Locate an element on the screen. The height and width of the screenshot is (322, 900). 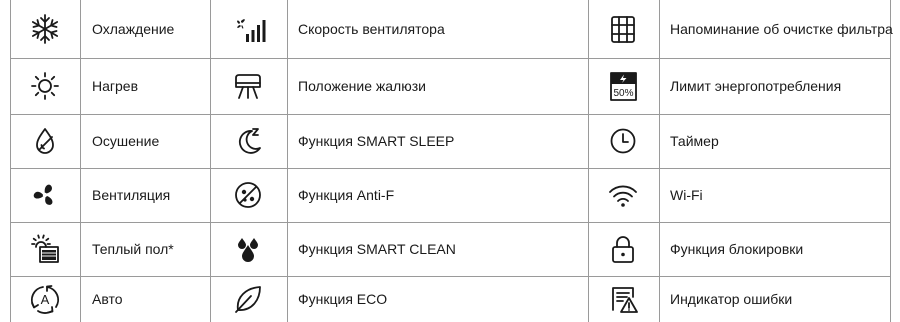
feature-label: Скорость вентилятора is located at coordinates (371, 29).